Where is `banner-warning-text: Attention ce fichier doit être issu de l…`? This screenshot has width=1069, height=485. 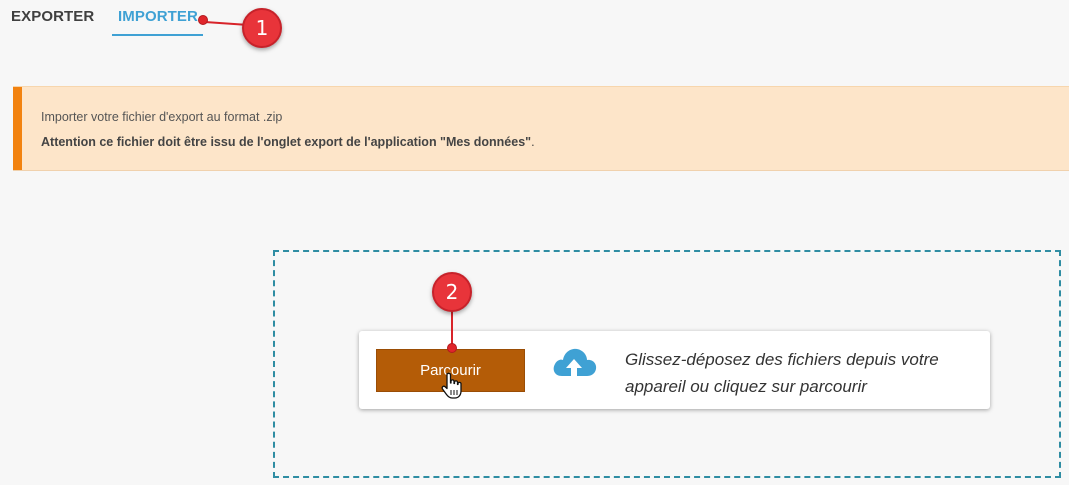
banner-warning-text: Attention ce fichier doit être issu de l… is located at coordinates (288, 142).